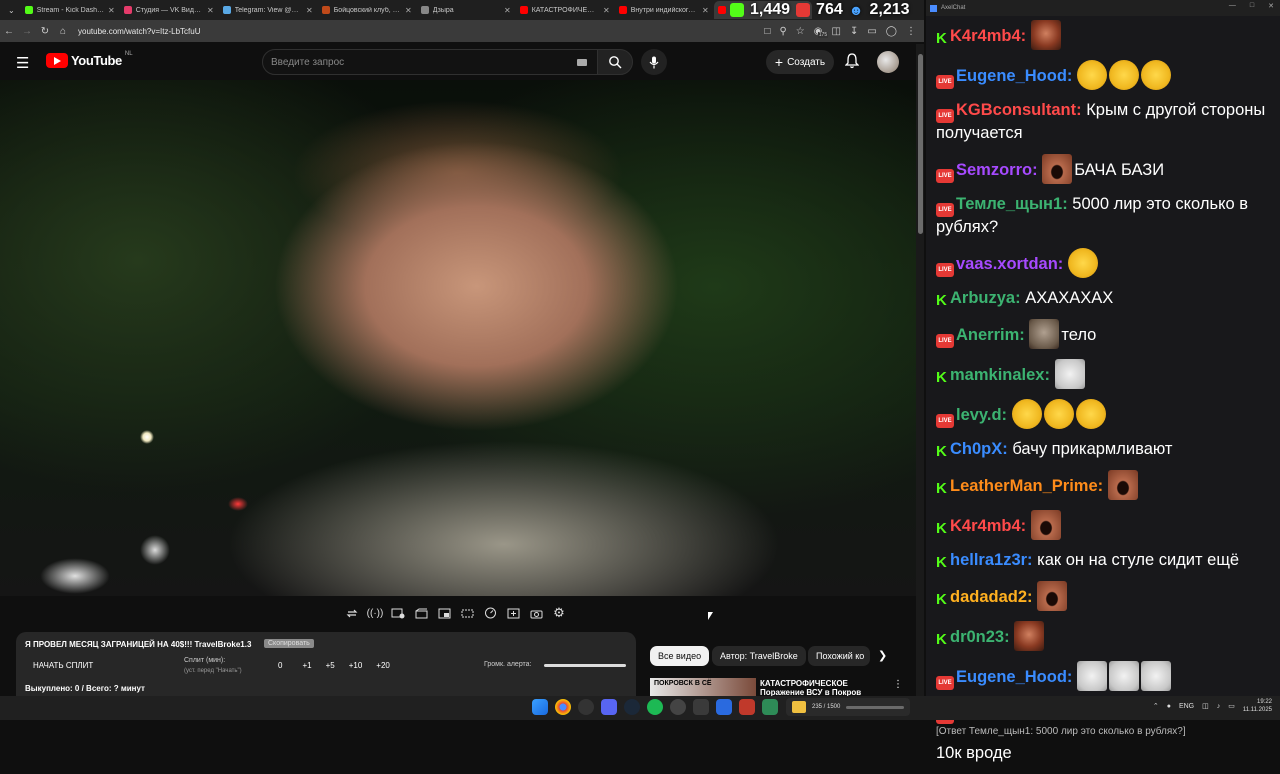 The width and height of the screenshot is (1280, 774). What do you see at coordinates (1186, 706) in the screenshot?
I see `language-indicator: ENG` at bounding box center [1186, 706].